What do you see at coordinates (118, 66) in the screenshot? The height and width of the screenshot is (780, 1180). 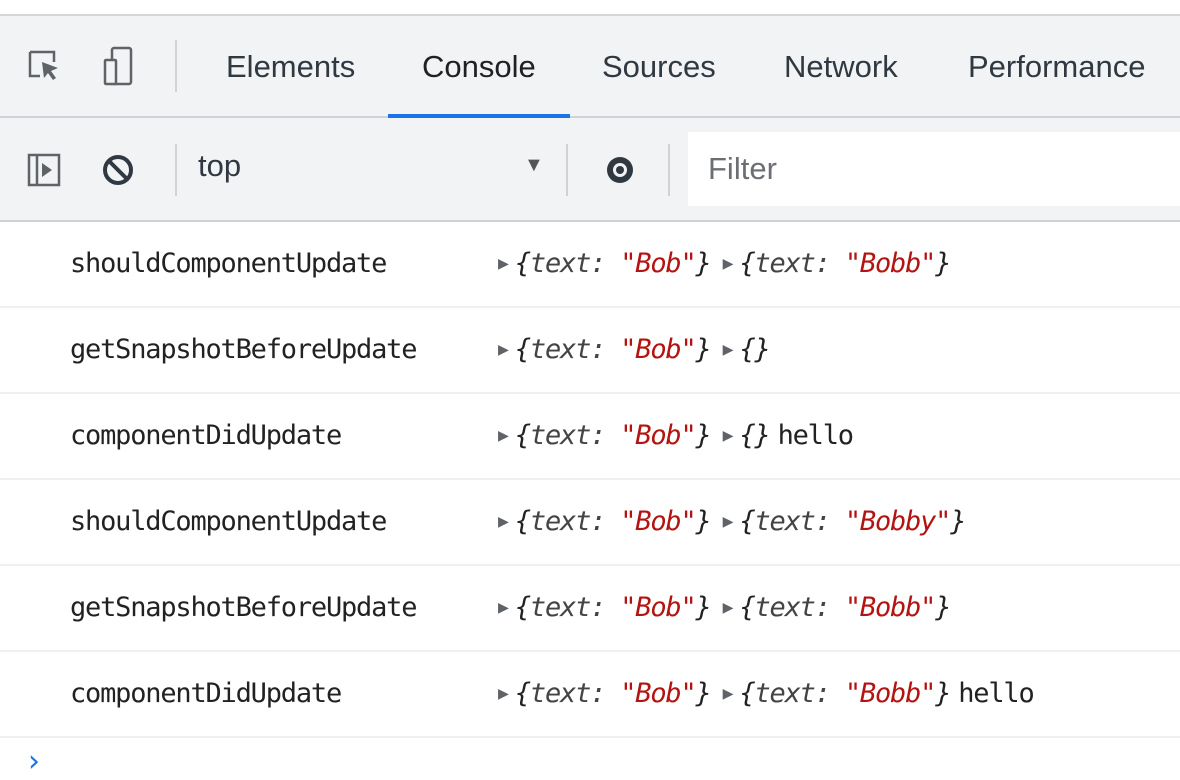 I see `device-toolbar-icon` at bounding box center [118, 66].